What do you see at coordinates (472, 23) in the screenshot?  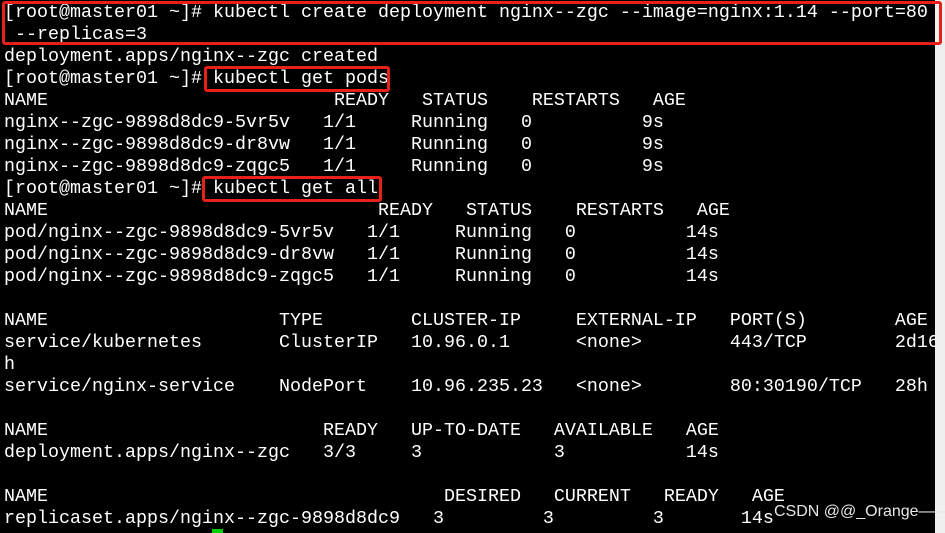 I see `highlight-create-command` at bounding box center [472, 23].